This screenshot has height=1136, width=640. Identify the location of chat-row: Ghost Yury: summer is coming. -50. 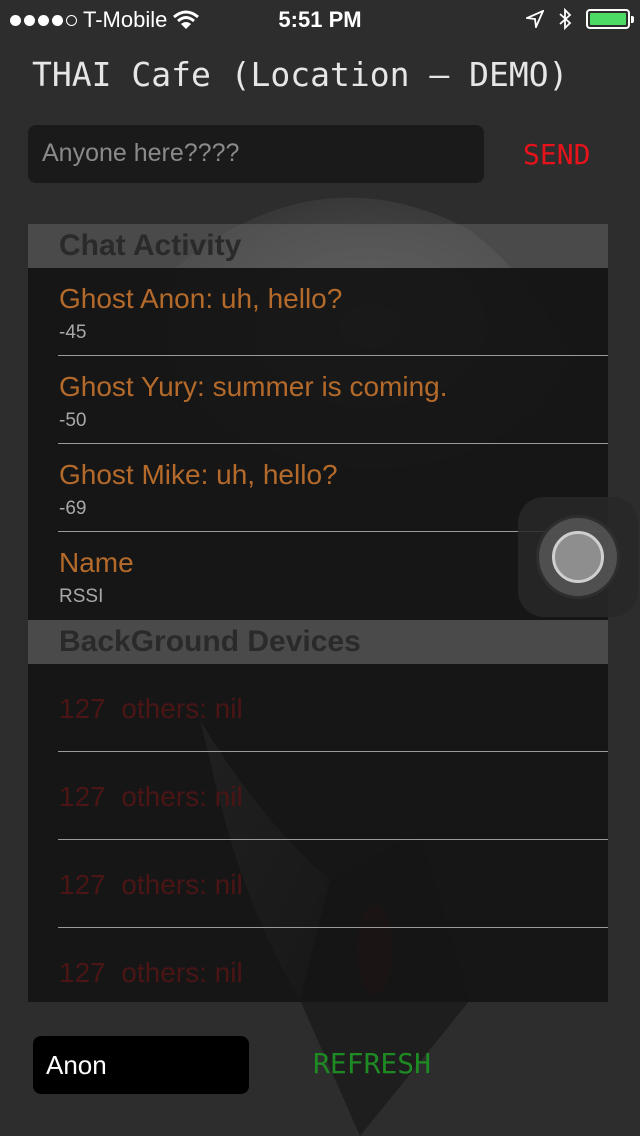
(318, 400).